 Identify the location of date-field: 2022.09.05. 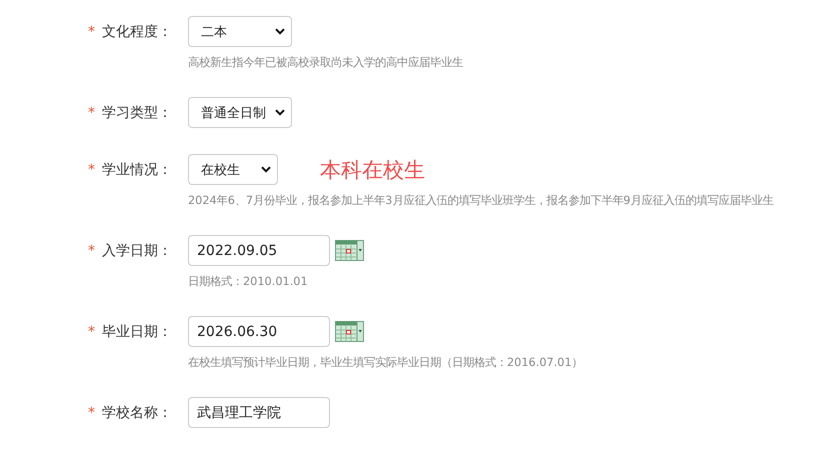
(259, 250).